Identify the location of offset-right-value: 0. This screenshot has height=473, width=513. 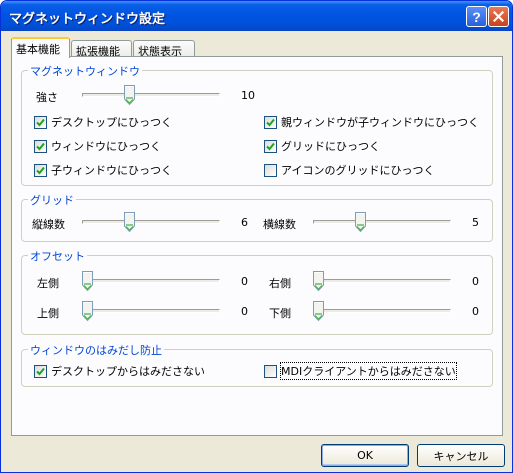
(475, 281).